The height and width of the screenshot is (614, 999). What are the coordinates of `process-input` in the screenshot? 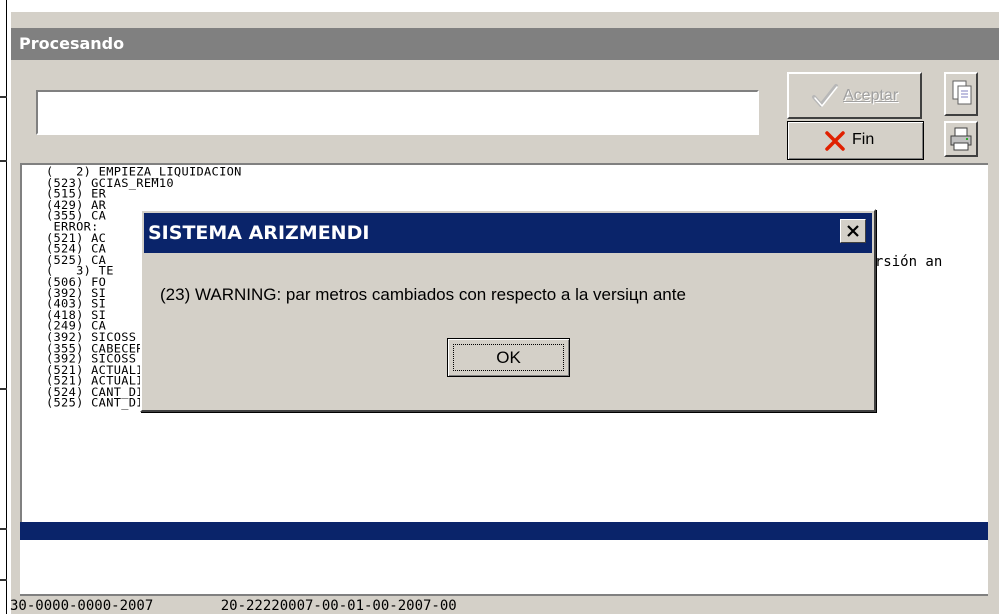 It's located at (397, 112).